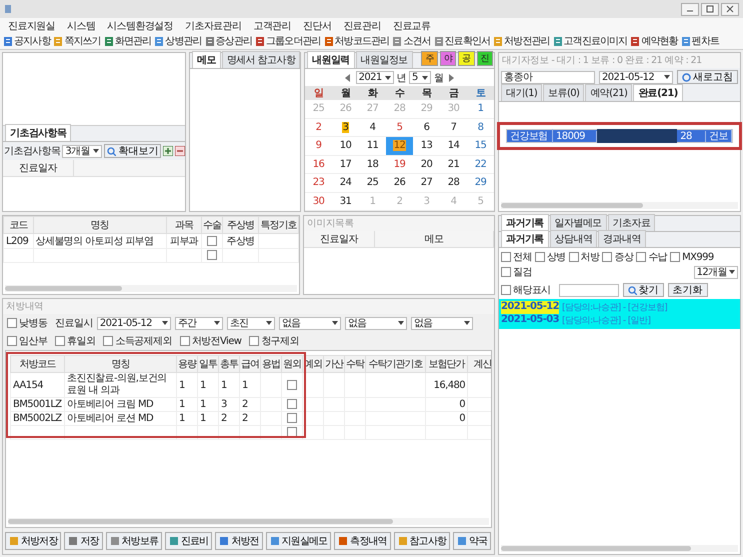 The image size is (743, 557). What do you see at coordinates (426, 183) in the screenshot?
I see `calendar-day: 27` at bounding box center [426, 183].